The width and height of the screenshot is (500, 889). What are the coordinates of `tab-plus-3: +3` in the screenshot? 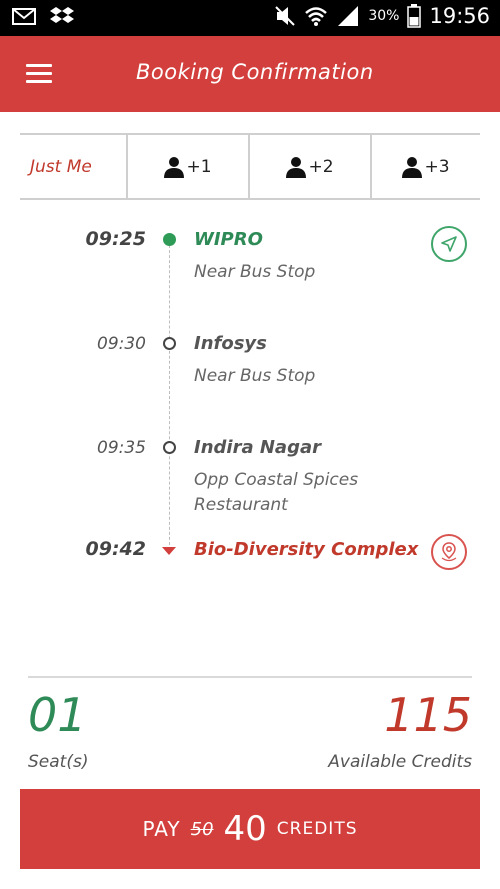 It's located at (425, 166).